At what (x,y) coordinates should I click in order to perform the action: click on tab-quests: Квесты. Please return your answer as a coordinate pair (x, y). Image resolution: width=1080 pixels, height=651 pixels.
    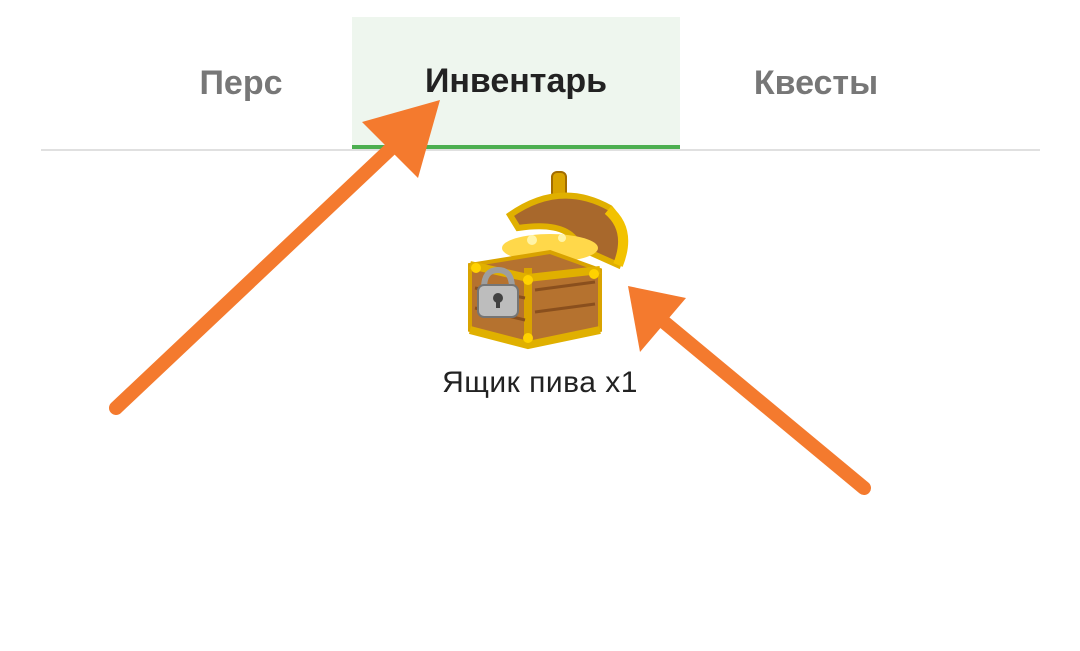
    Looking at the image, I should click on (816, 83).